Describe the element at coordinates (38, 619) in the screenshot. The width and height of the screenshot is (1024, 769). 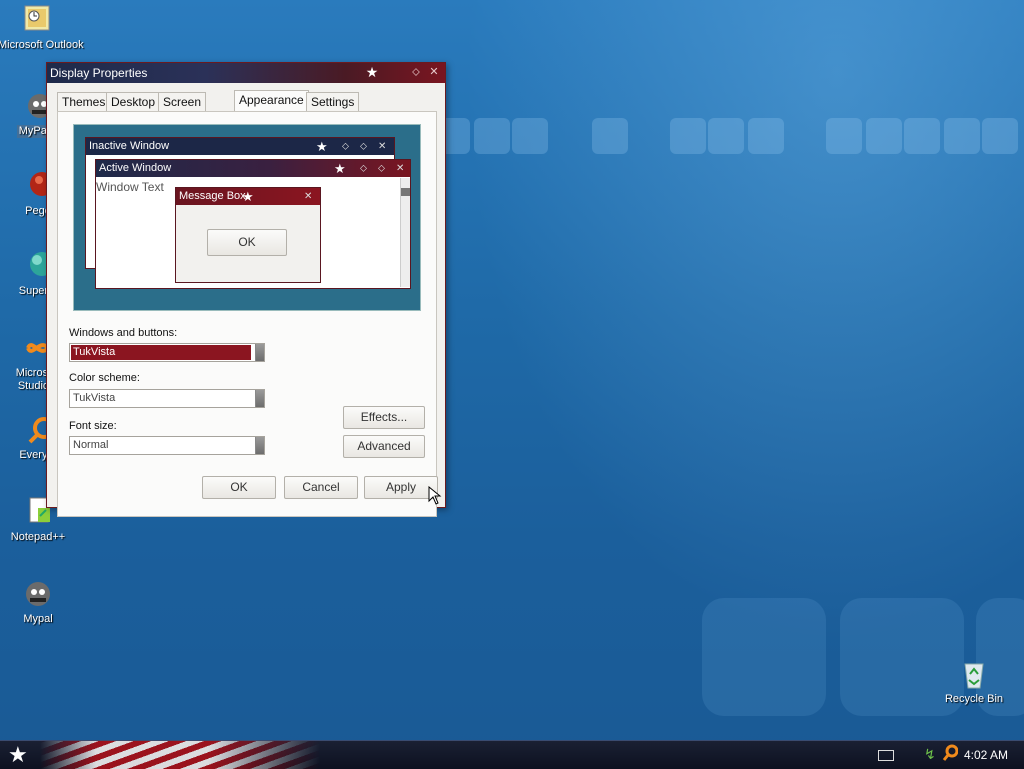
I see `desktop-icon-label: Mypal` at that location.